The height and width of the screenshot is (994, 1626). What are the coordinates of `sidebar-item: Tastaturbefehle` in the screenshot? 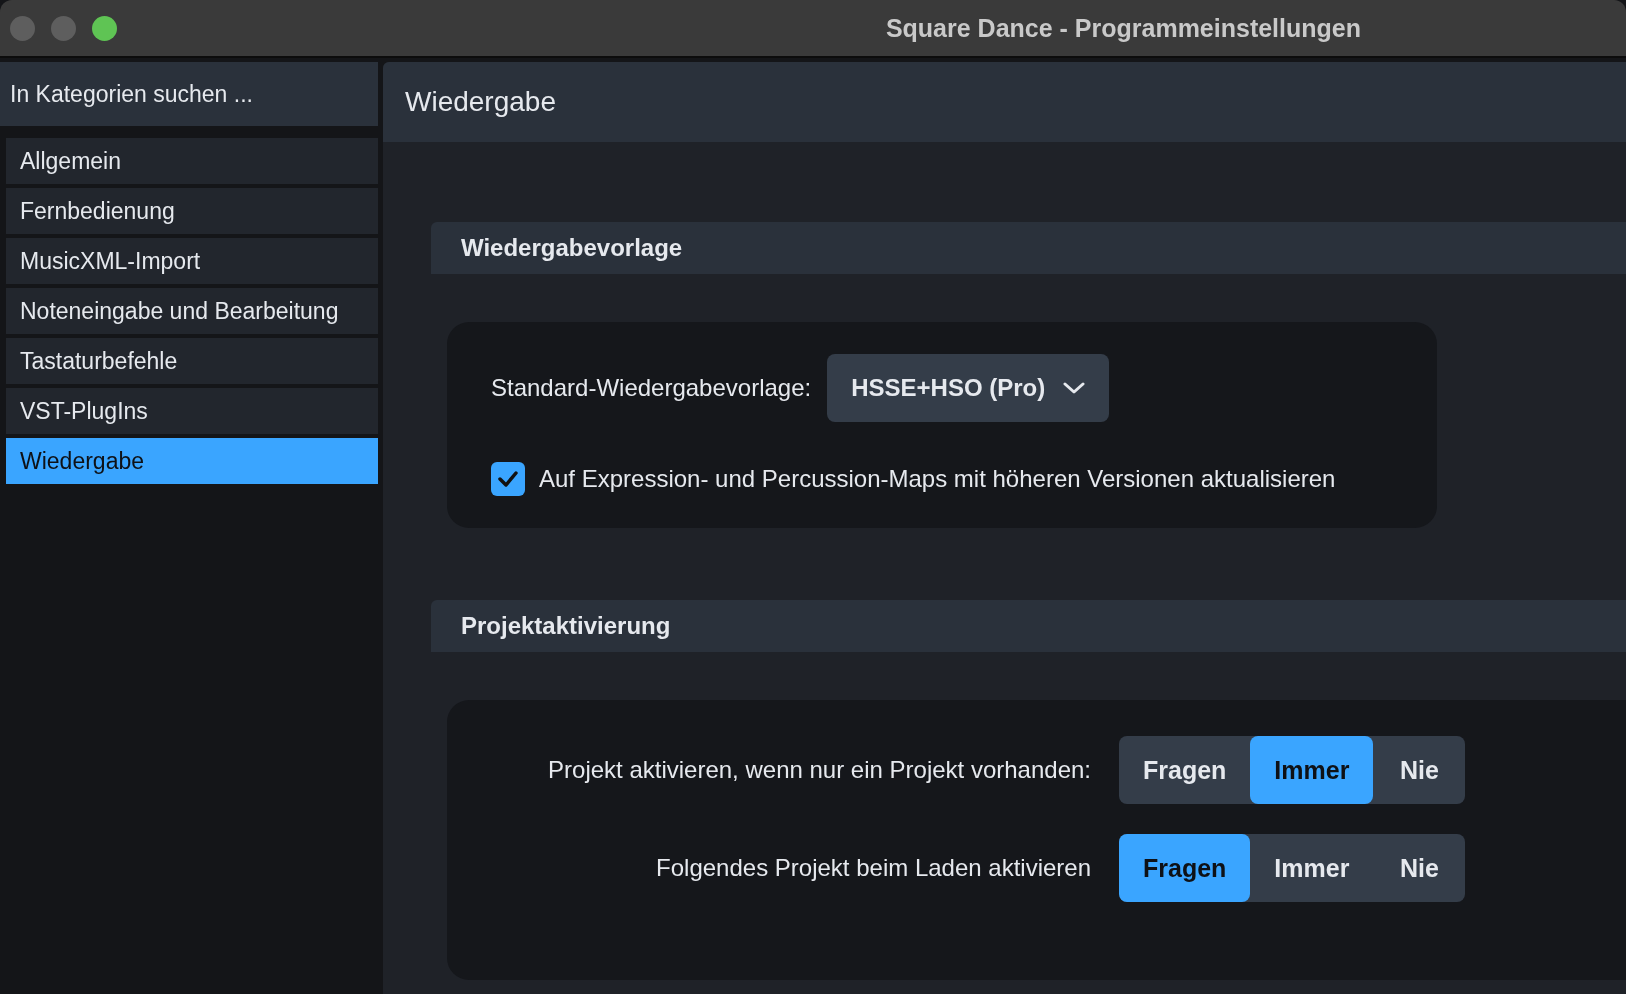 It's located at (192, 361).